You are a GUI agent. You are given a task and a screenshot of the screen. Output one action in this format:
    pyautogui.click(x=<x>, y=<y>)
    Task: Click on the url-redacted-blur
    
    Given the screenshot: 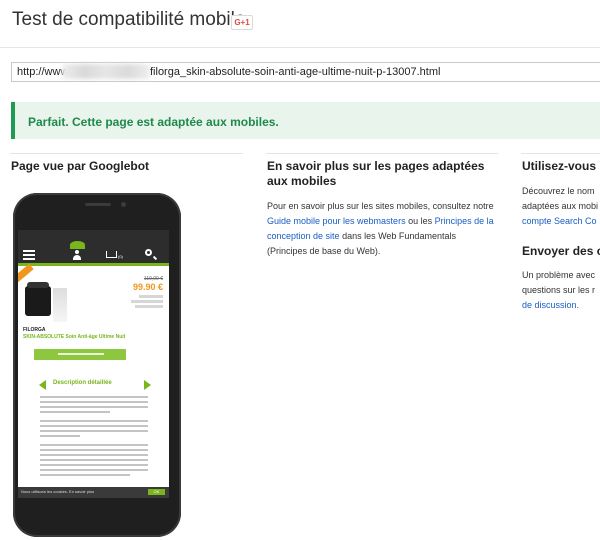 What is the action you would take?
    pyautogui.click(x=106, y=71)
    